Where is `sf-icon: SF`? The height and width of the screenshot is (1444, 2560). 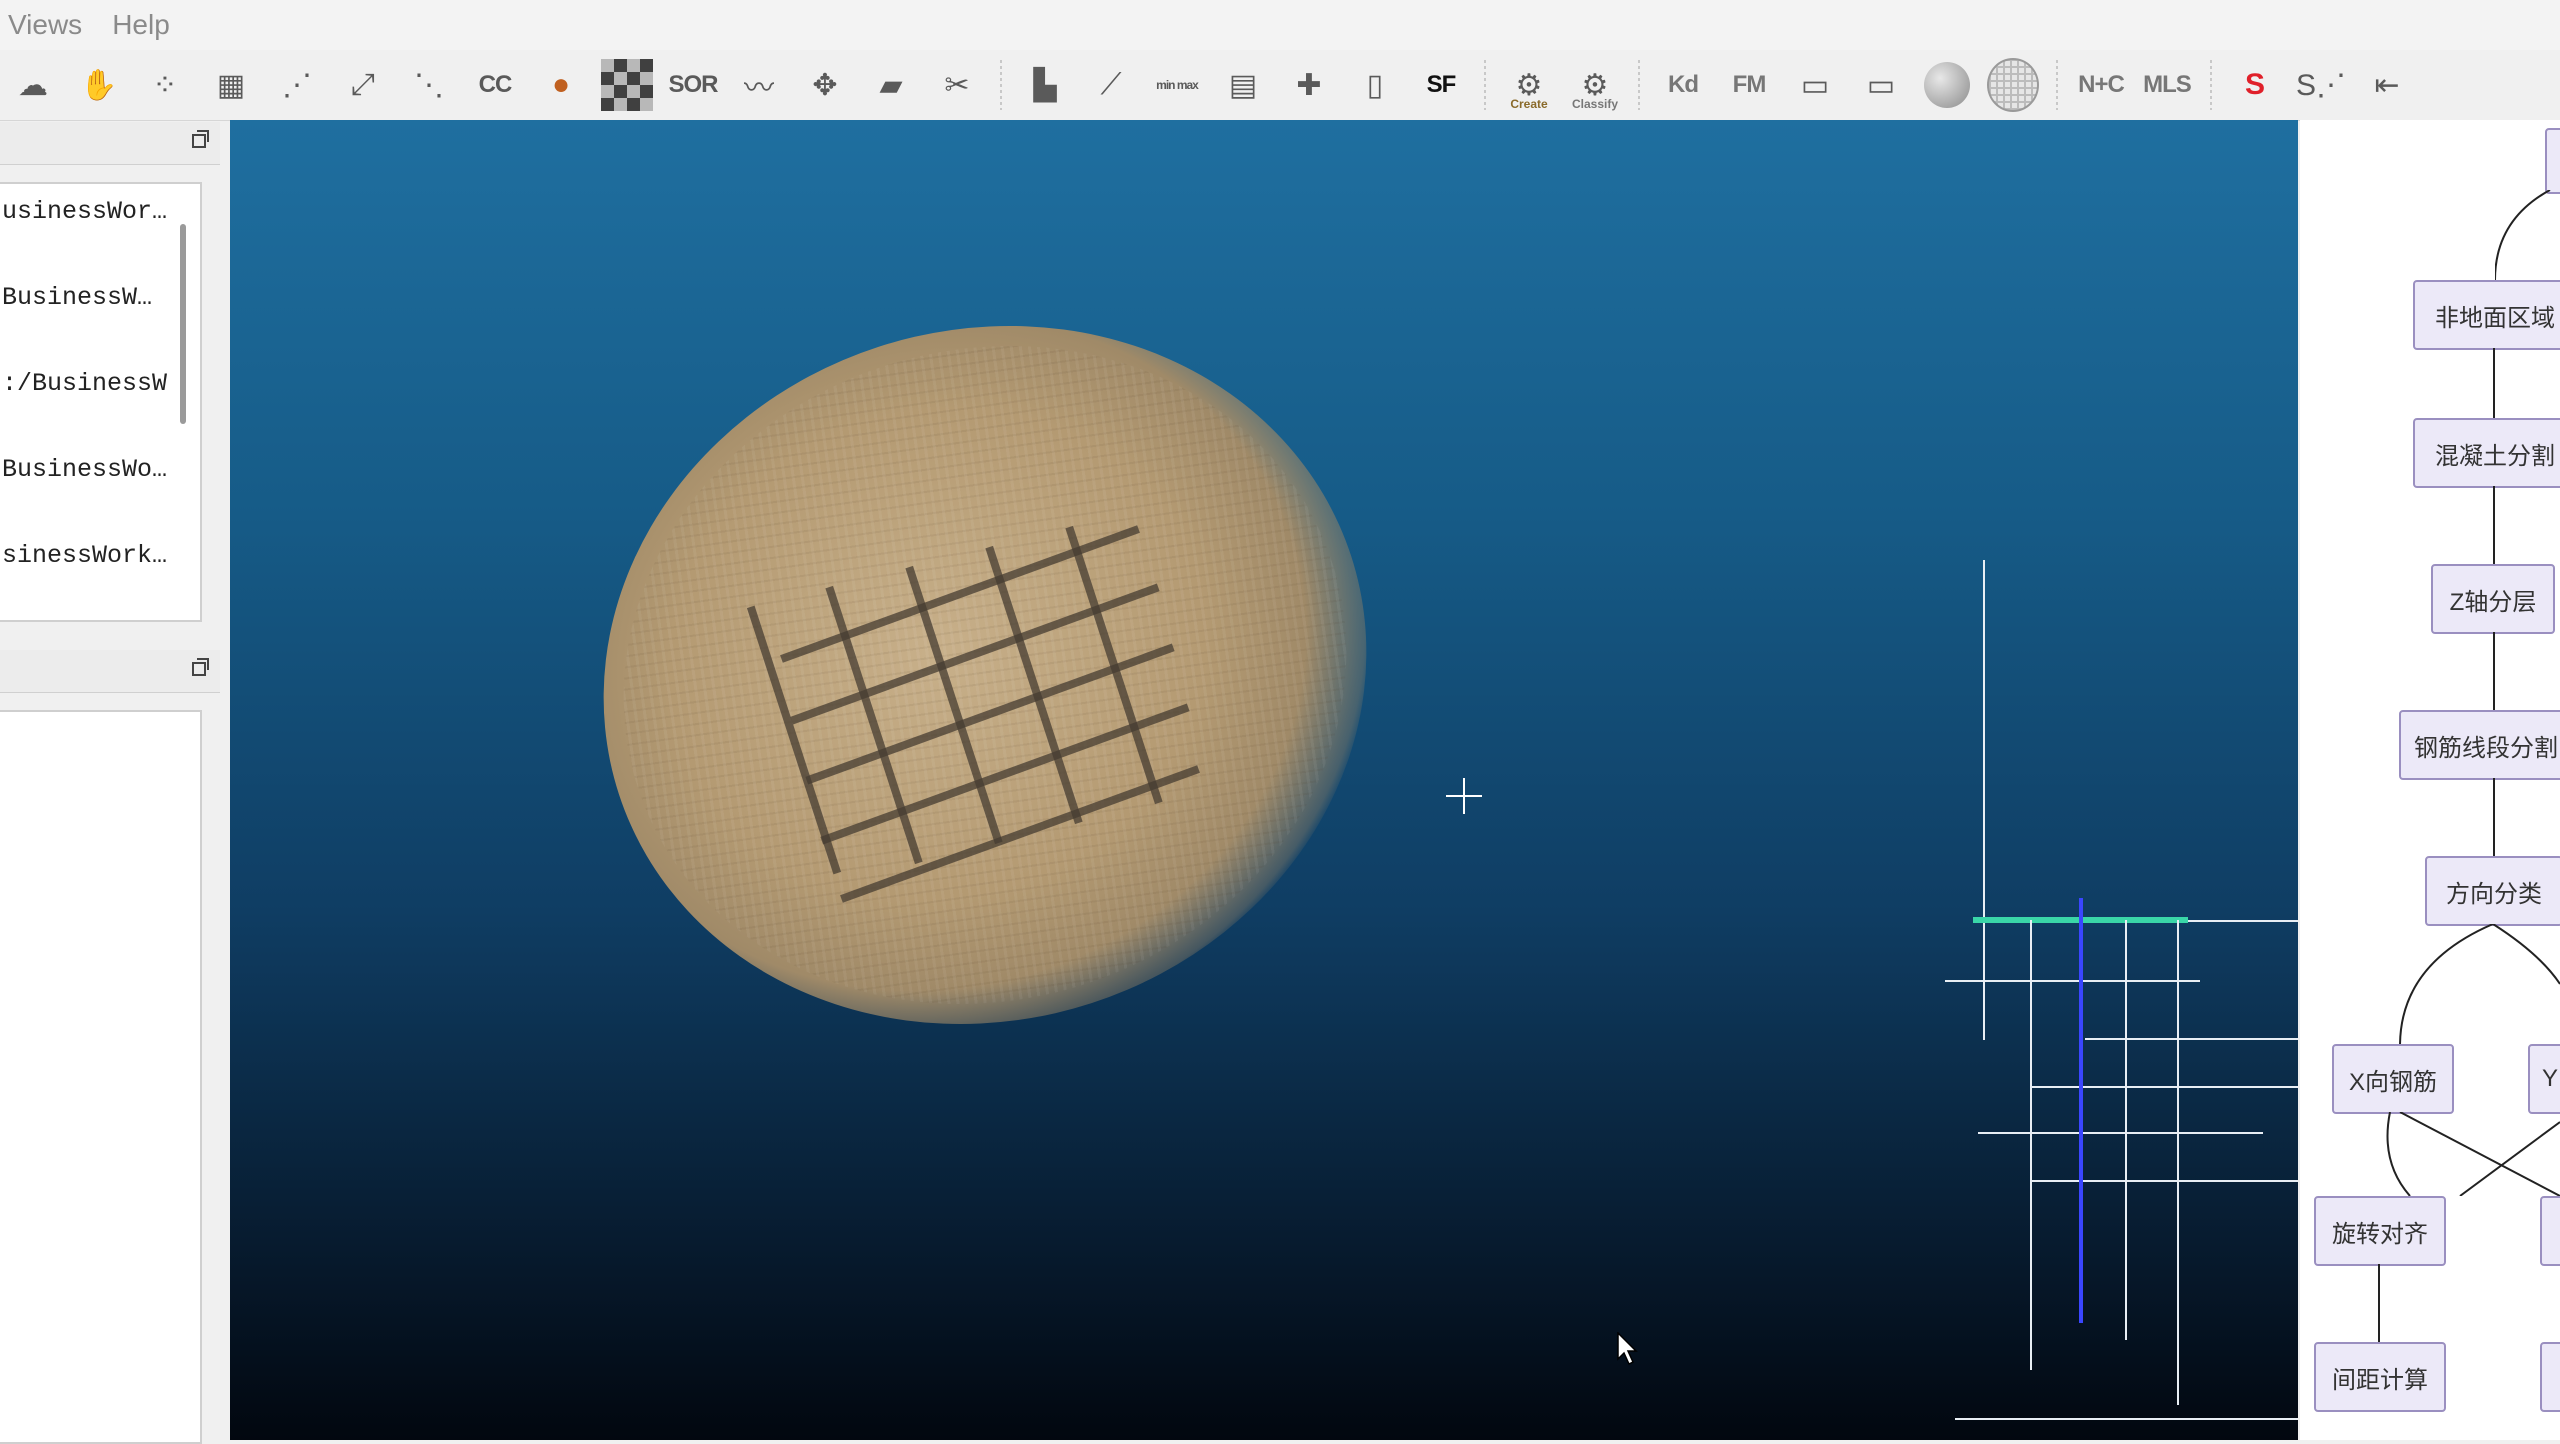
sf-icon: SF is located at coordinates (1441, 85).